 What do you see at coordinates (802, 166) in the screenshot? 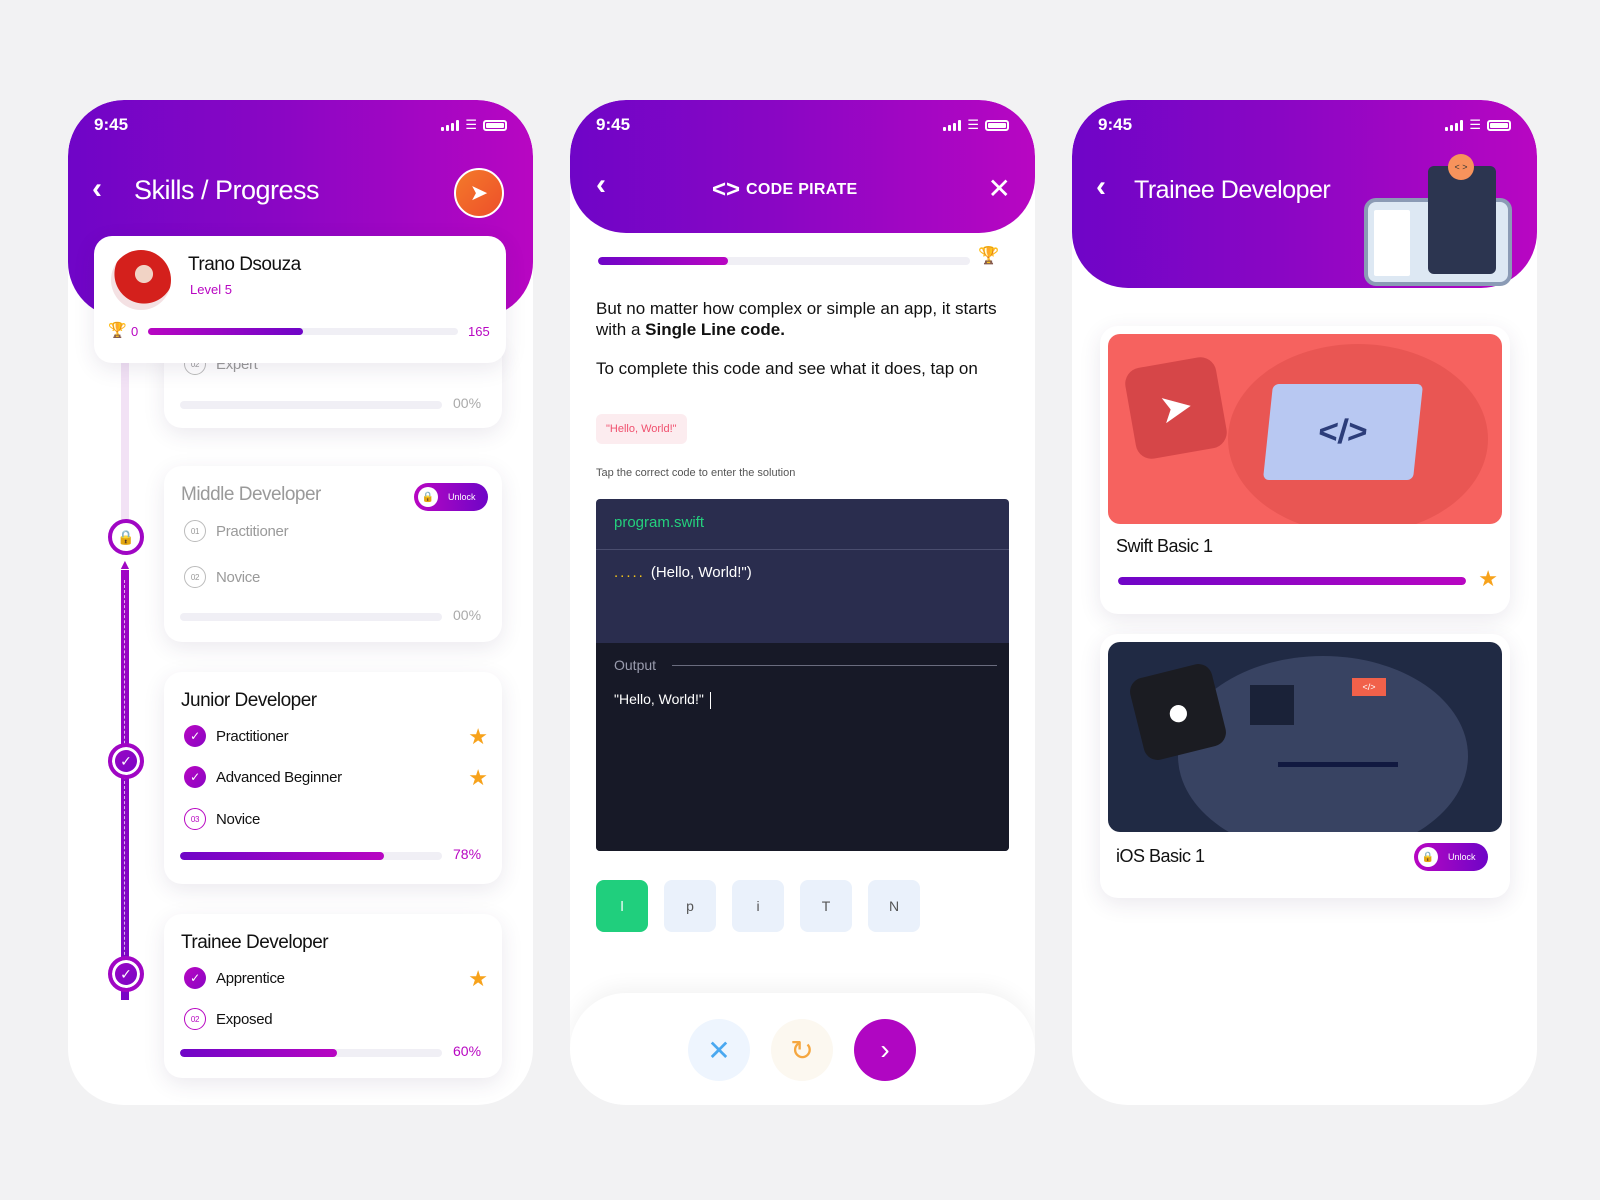
I see `header: 9:45 ☰ ‹ <> CODE PIRATE ✕` at bounding box center [802, 166].